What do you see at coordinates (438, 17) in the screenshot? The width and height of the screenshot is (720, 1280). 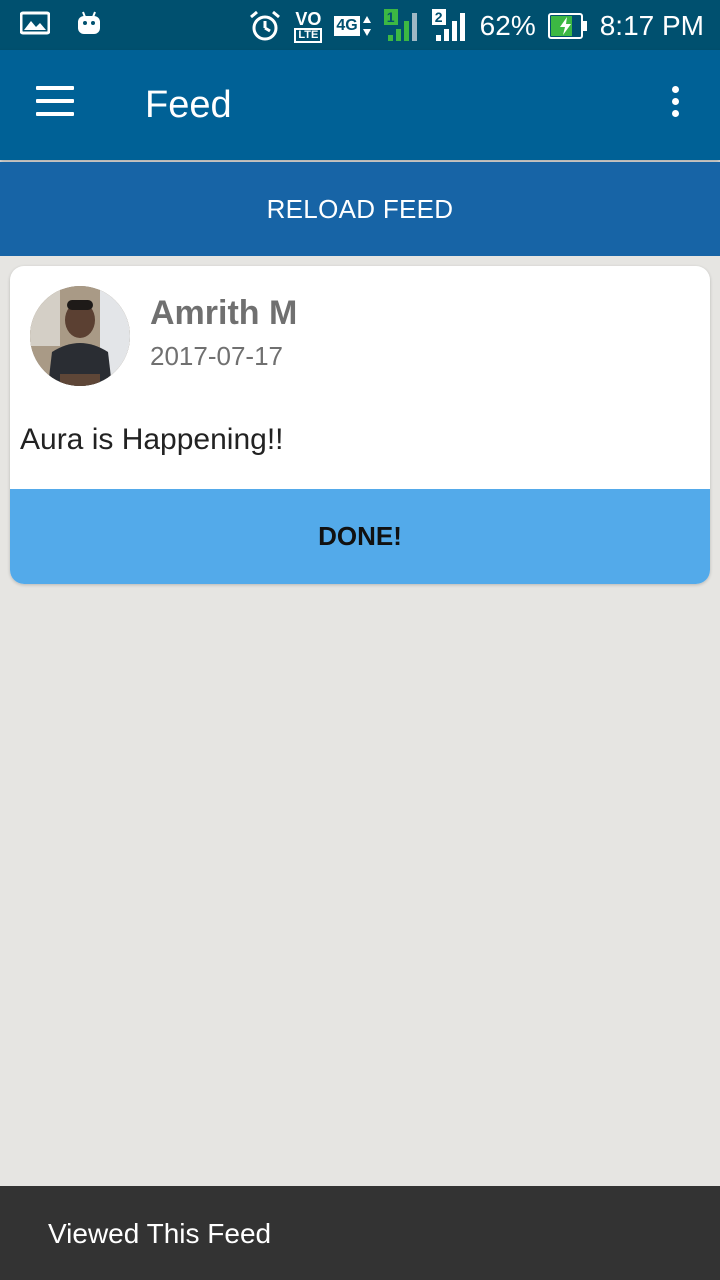 I see `sim2-label: 2` at bounding box center [438, 17].